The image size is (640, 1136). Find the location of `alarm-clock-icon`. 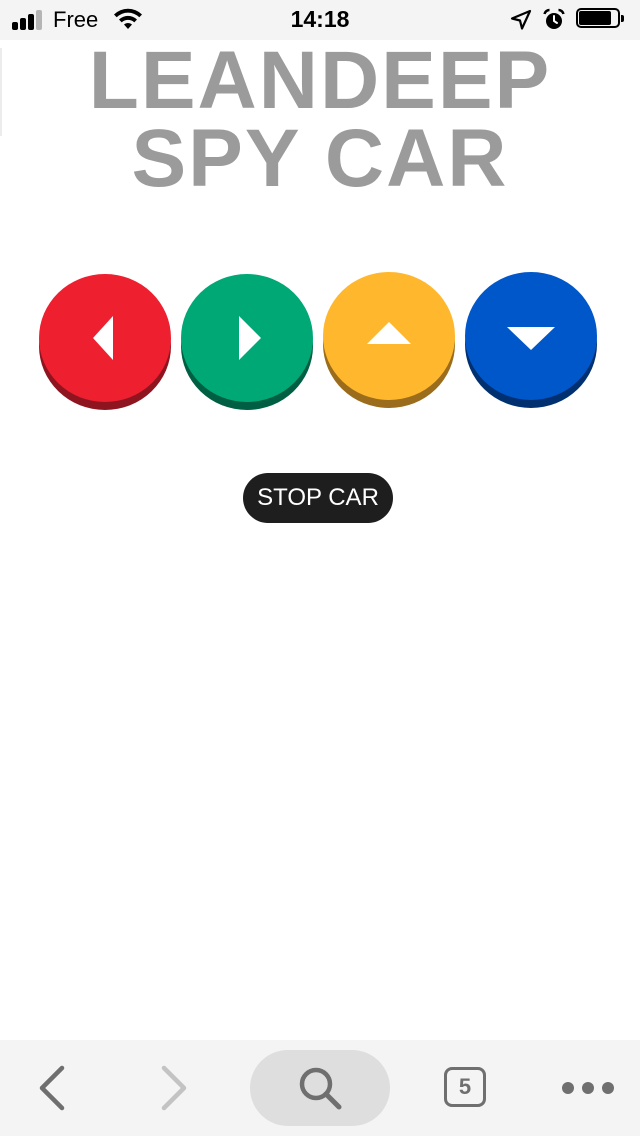

alarm-clock-icon is located at coordinates (554, 18).